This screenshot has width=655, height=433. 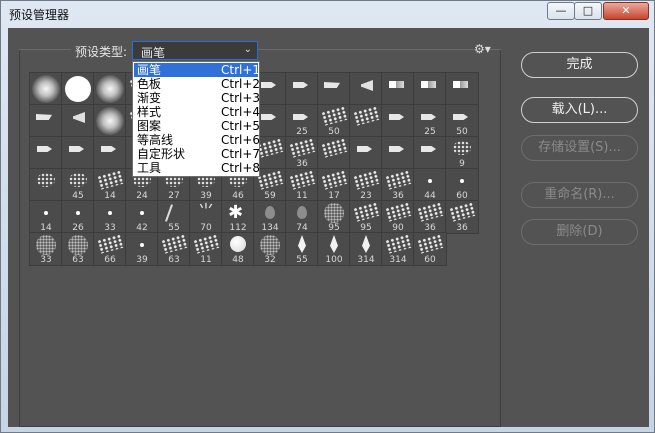 I want to click on brush-swatch: ✱ 112, so click(x=238, y=217).